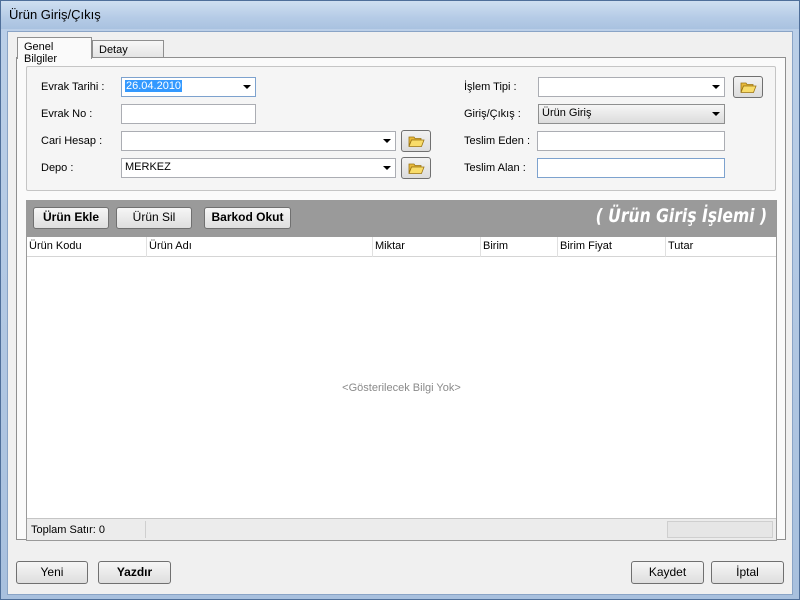  Describe the element at coordinates (73, 87) in the screenshot. I see `evrak-tarihi-label: Evrak Tarihi :` at that location.